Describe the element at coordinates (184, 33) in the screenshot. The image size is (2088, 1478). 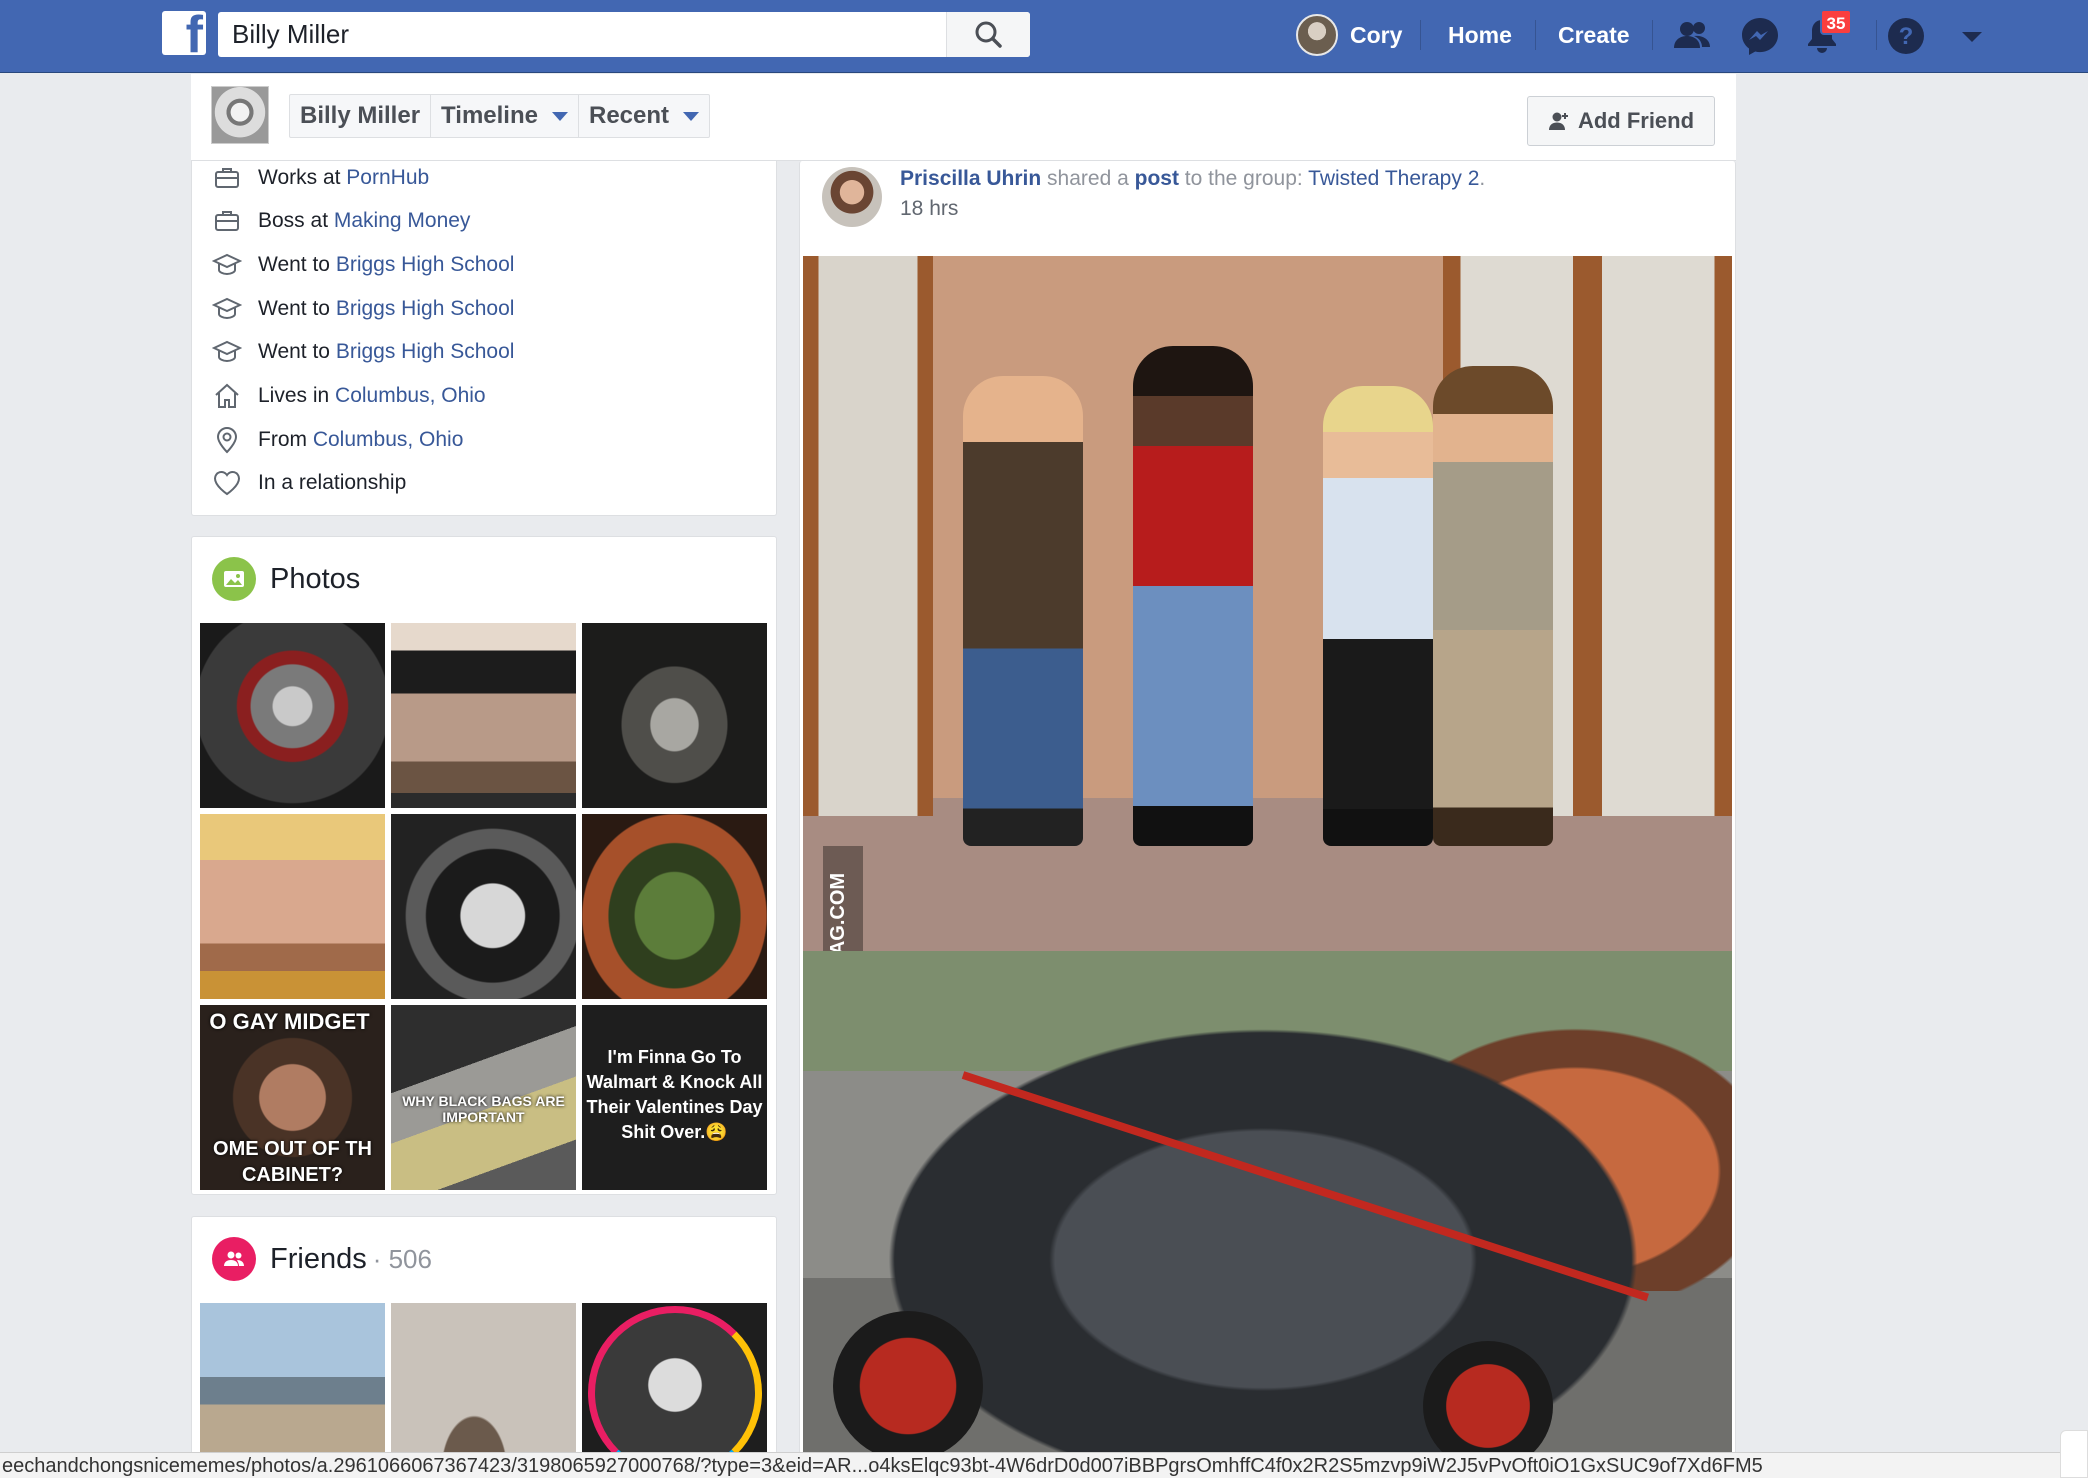
I see `facebook-logo-icon: f` at that location.